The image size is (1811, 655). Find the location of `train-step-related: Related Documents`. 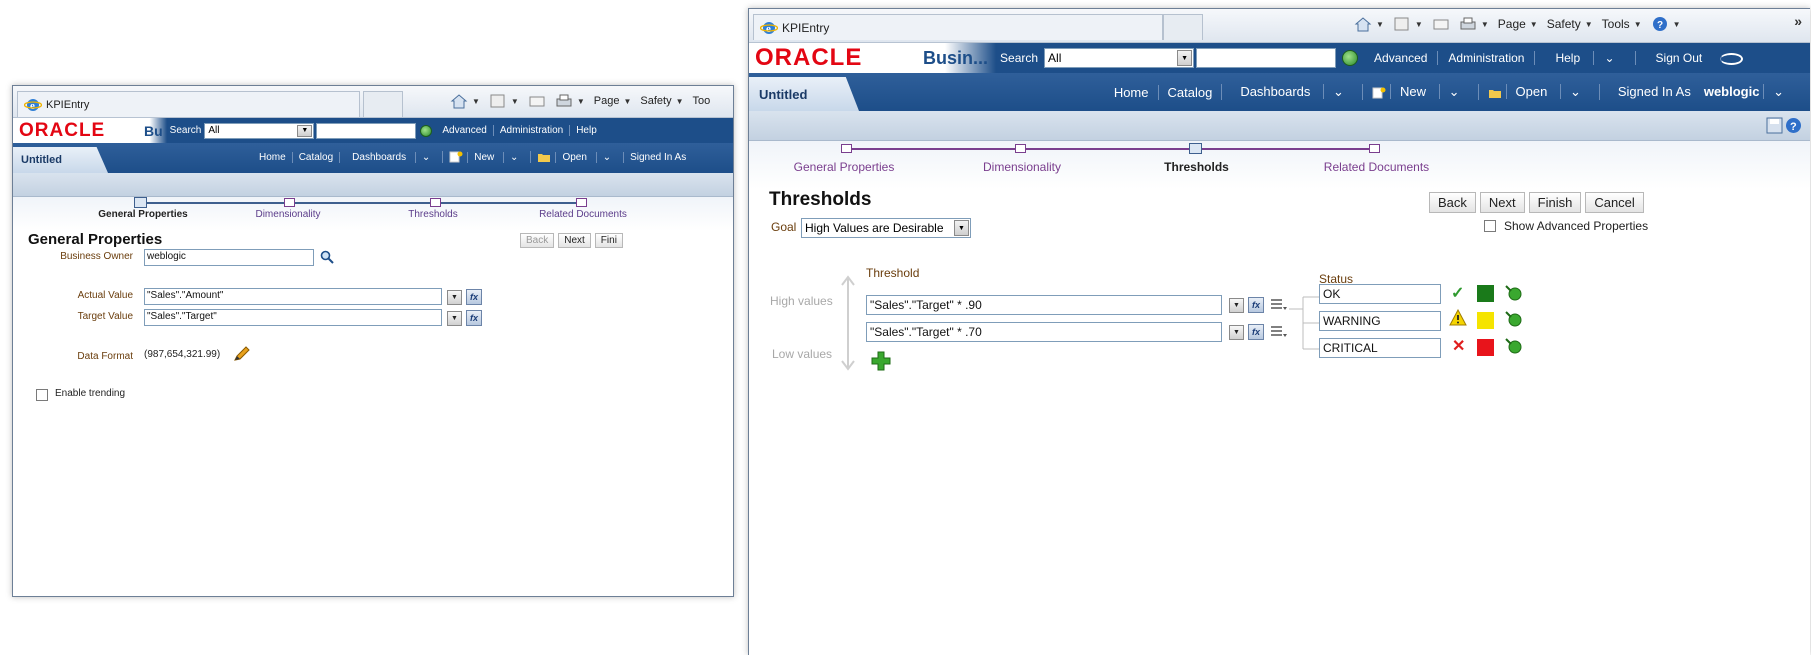

train-step-related: Related Documents is located at coordinates (1376, 167).